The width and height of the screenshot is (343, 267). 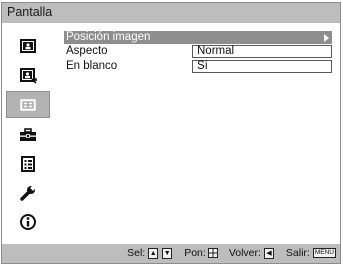 What do you see at coordinates (326, 38) in the screenshot?
I see `chevron-right-icon` at bounding box center [326, 38].